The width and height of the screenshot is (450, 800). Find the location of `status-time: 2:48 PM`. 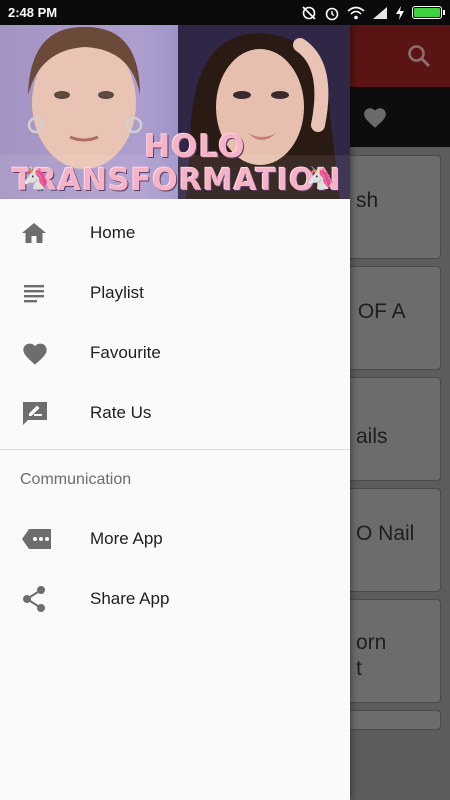

status-time: 2:48 PM is located at coordinates (33, 12).